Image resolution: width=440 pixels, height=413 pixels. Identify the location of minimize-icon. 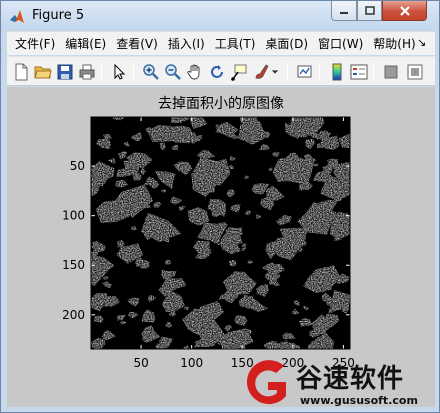
(344, 12).